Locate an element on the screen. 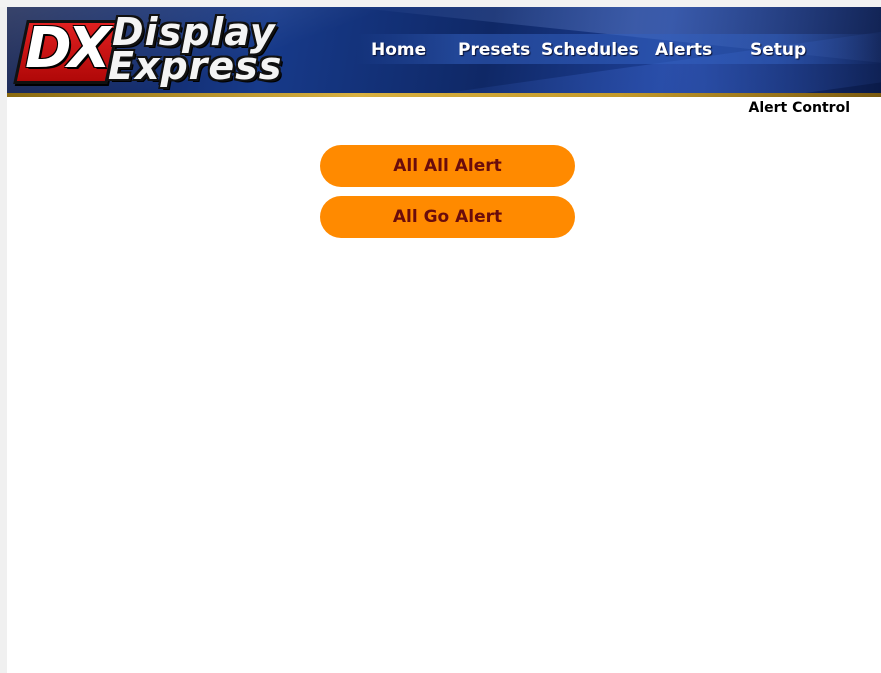  nav-presets: Presets is located at coordinates (494, 50).